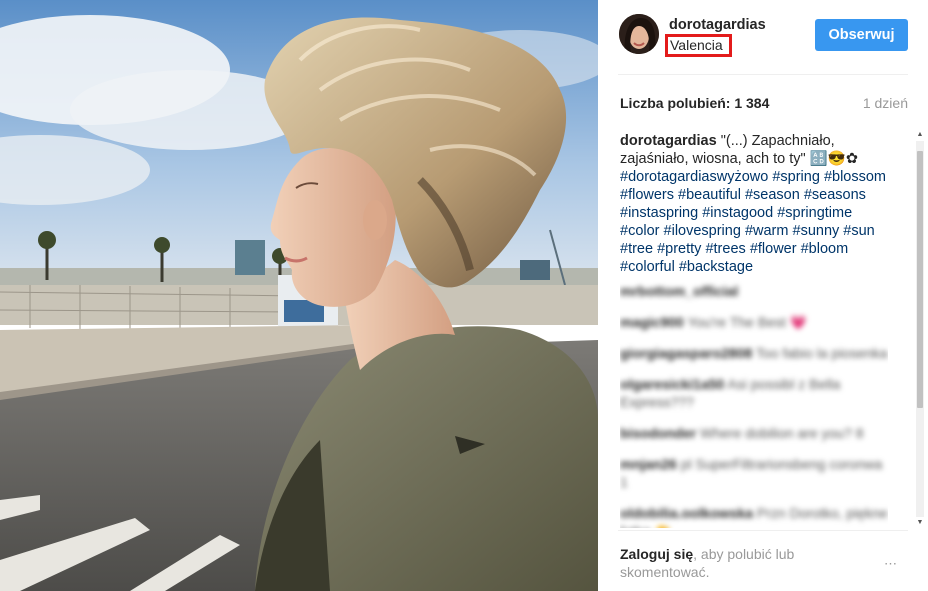  What do you see at coordinates (716, 267) in the screenshot?
I see `hashtag-link: #backstage` at bounding box center [716, 267].